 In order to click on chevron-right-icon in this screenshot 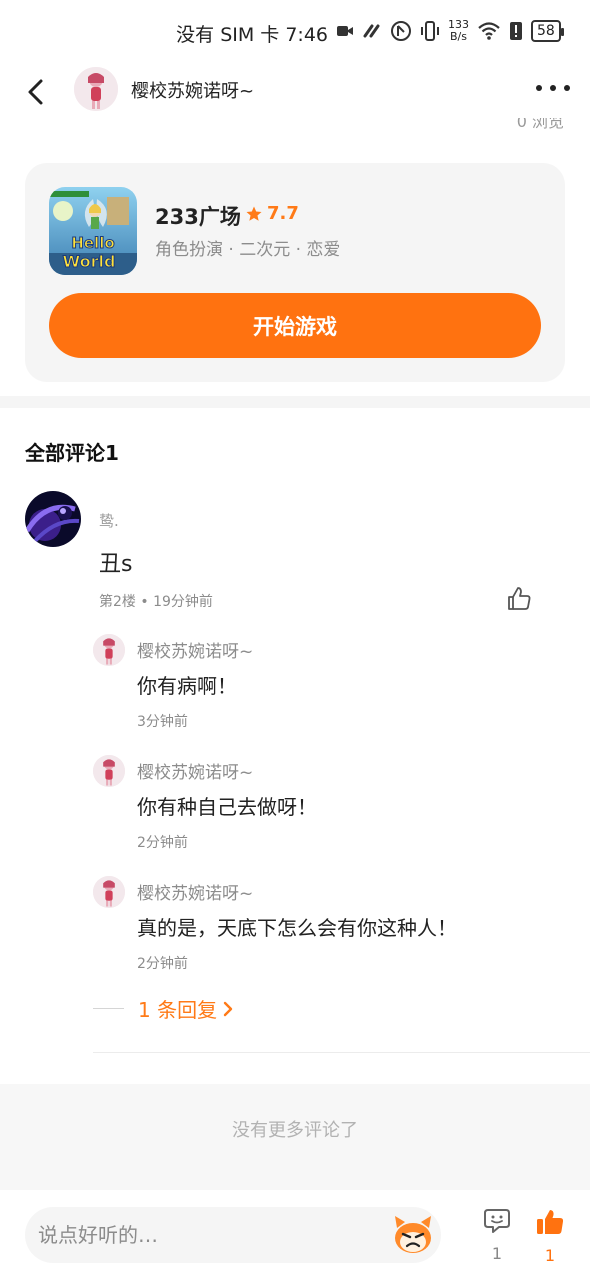, I will do `click(228, 1008)`.